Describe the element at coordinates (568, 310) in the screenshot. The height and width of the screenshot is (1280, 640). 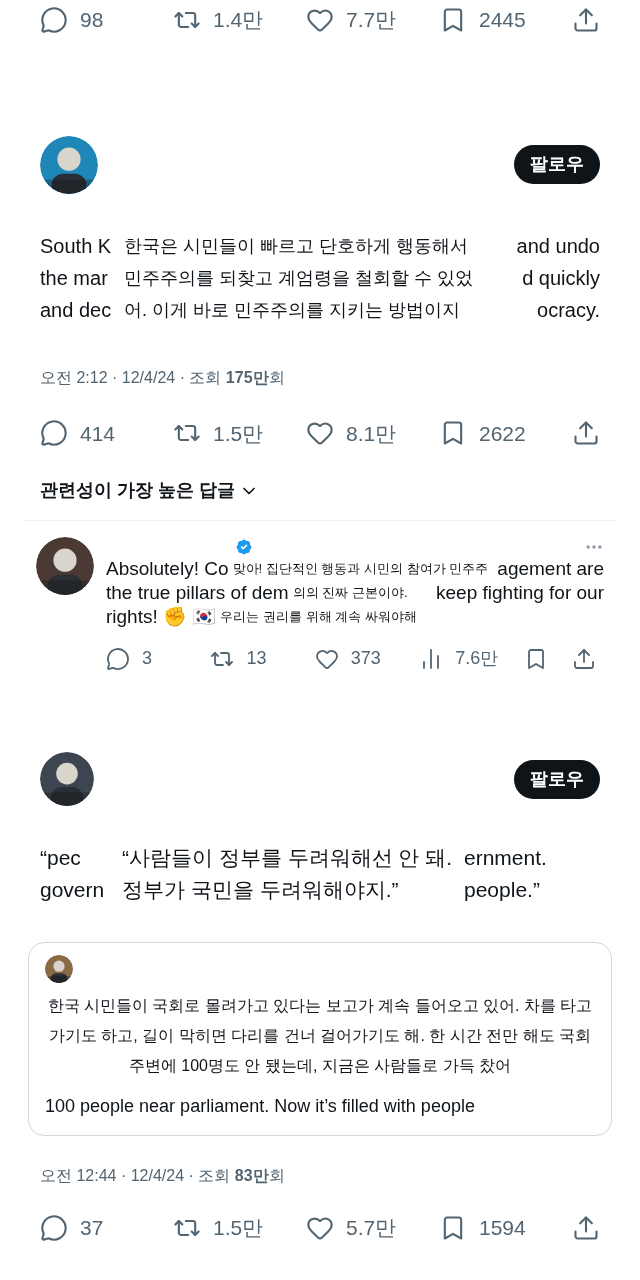
I see `post-text: ocracy.` at that location.